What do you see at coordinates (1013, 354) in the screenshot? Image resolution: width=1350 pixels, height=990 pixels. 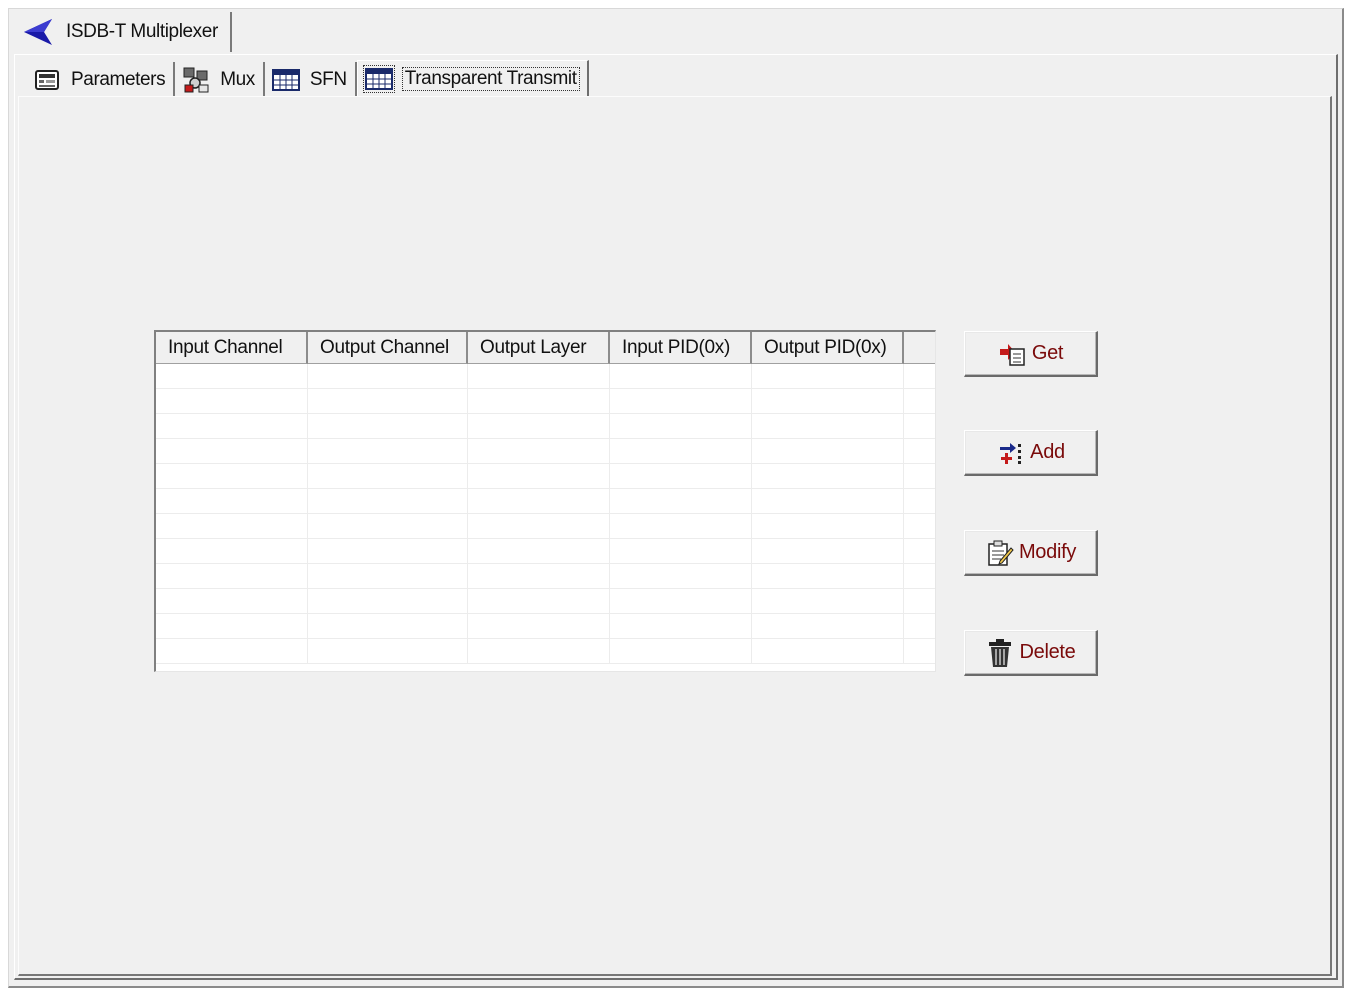 I see `get-icon` at bounding box center [1013, 354].